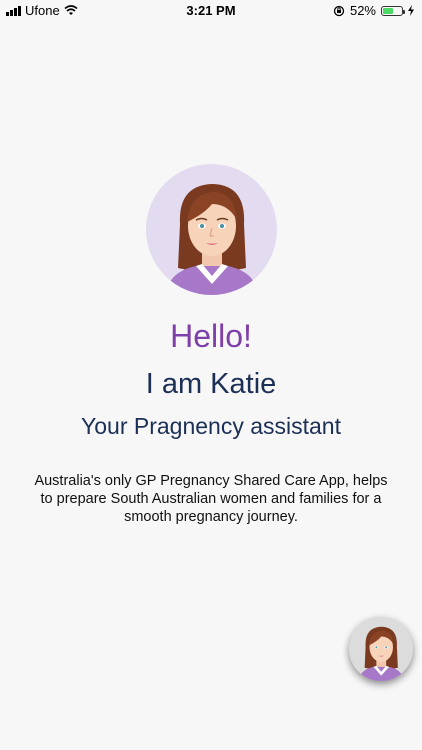 This screenshot has height=750, width=422. Describe the element at coordinates (211, 426) in the screenshot. I see `assistant-subtitle: Your Pragnency assistant` at that location.